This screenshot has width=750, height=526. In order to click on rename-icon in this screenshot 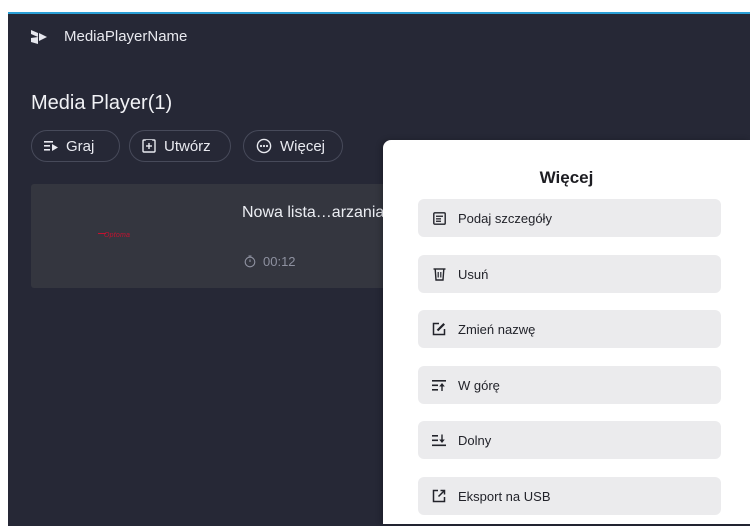, I will do `click(439, 329)`.